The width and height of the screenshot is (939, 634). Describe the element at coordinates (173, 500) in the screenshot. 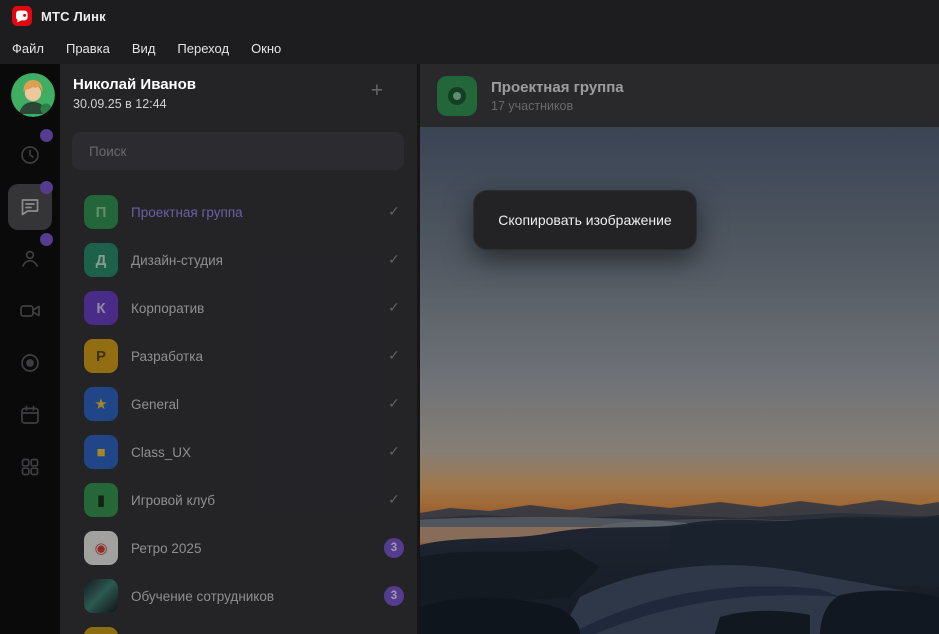

I see `chat-name: Игровой клуб` at that location.